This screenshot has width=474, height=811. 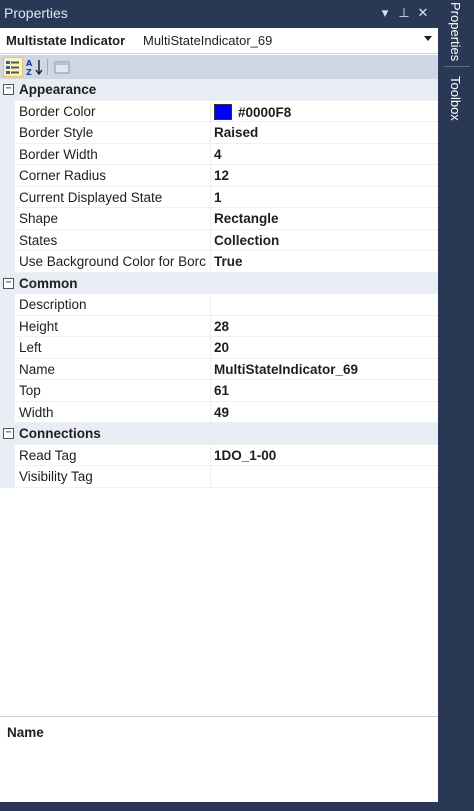 What do you see at coordinates (223, 111) in the screenshot?
I see `color-swatch` at bounding box center [223, 111].